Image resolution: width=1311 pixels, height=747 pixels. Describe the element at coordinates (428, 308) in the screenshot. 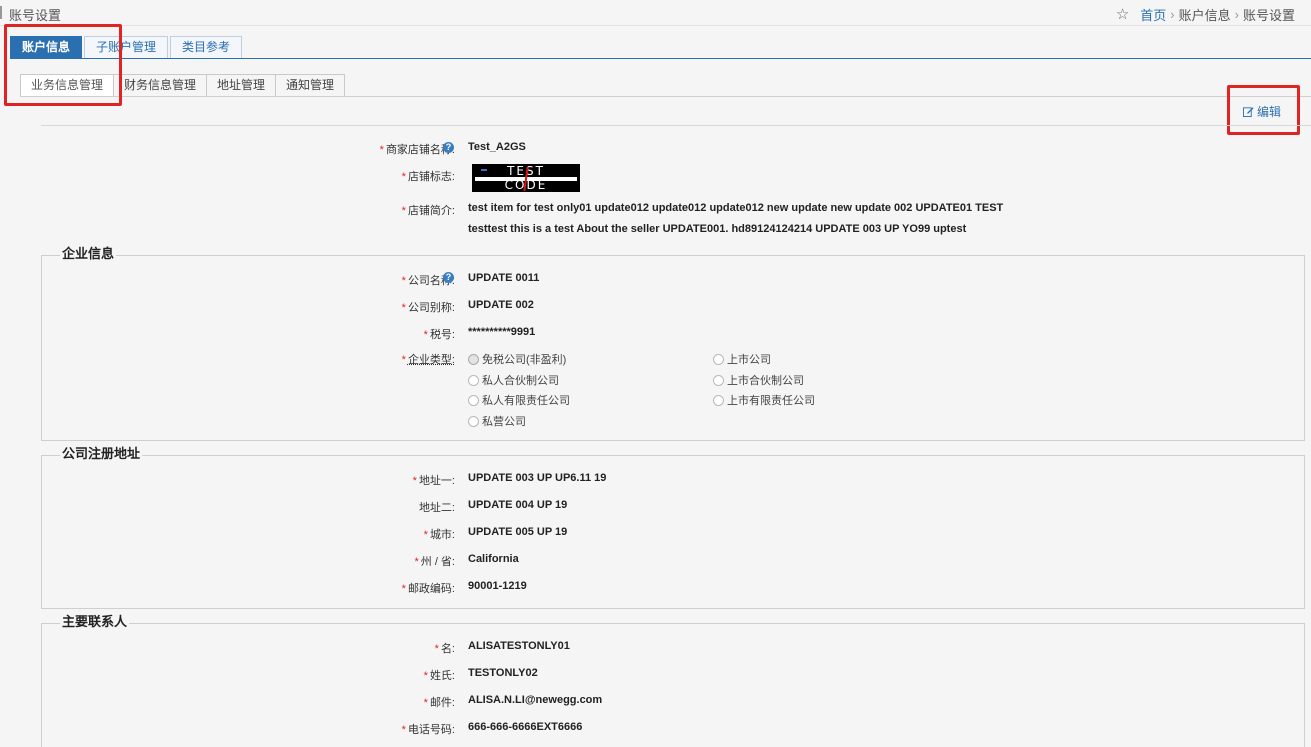

I see `company-alias-label: * 公司别称:` at that location.